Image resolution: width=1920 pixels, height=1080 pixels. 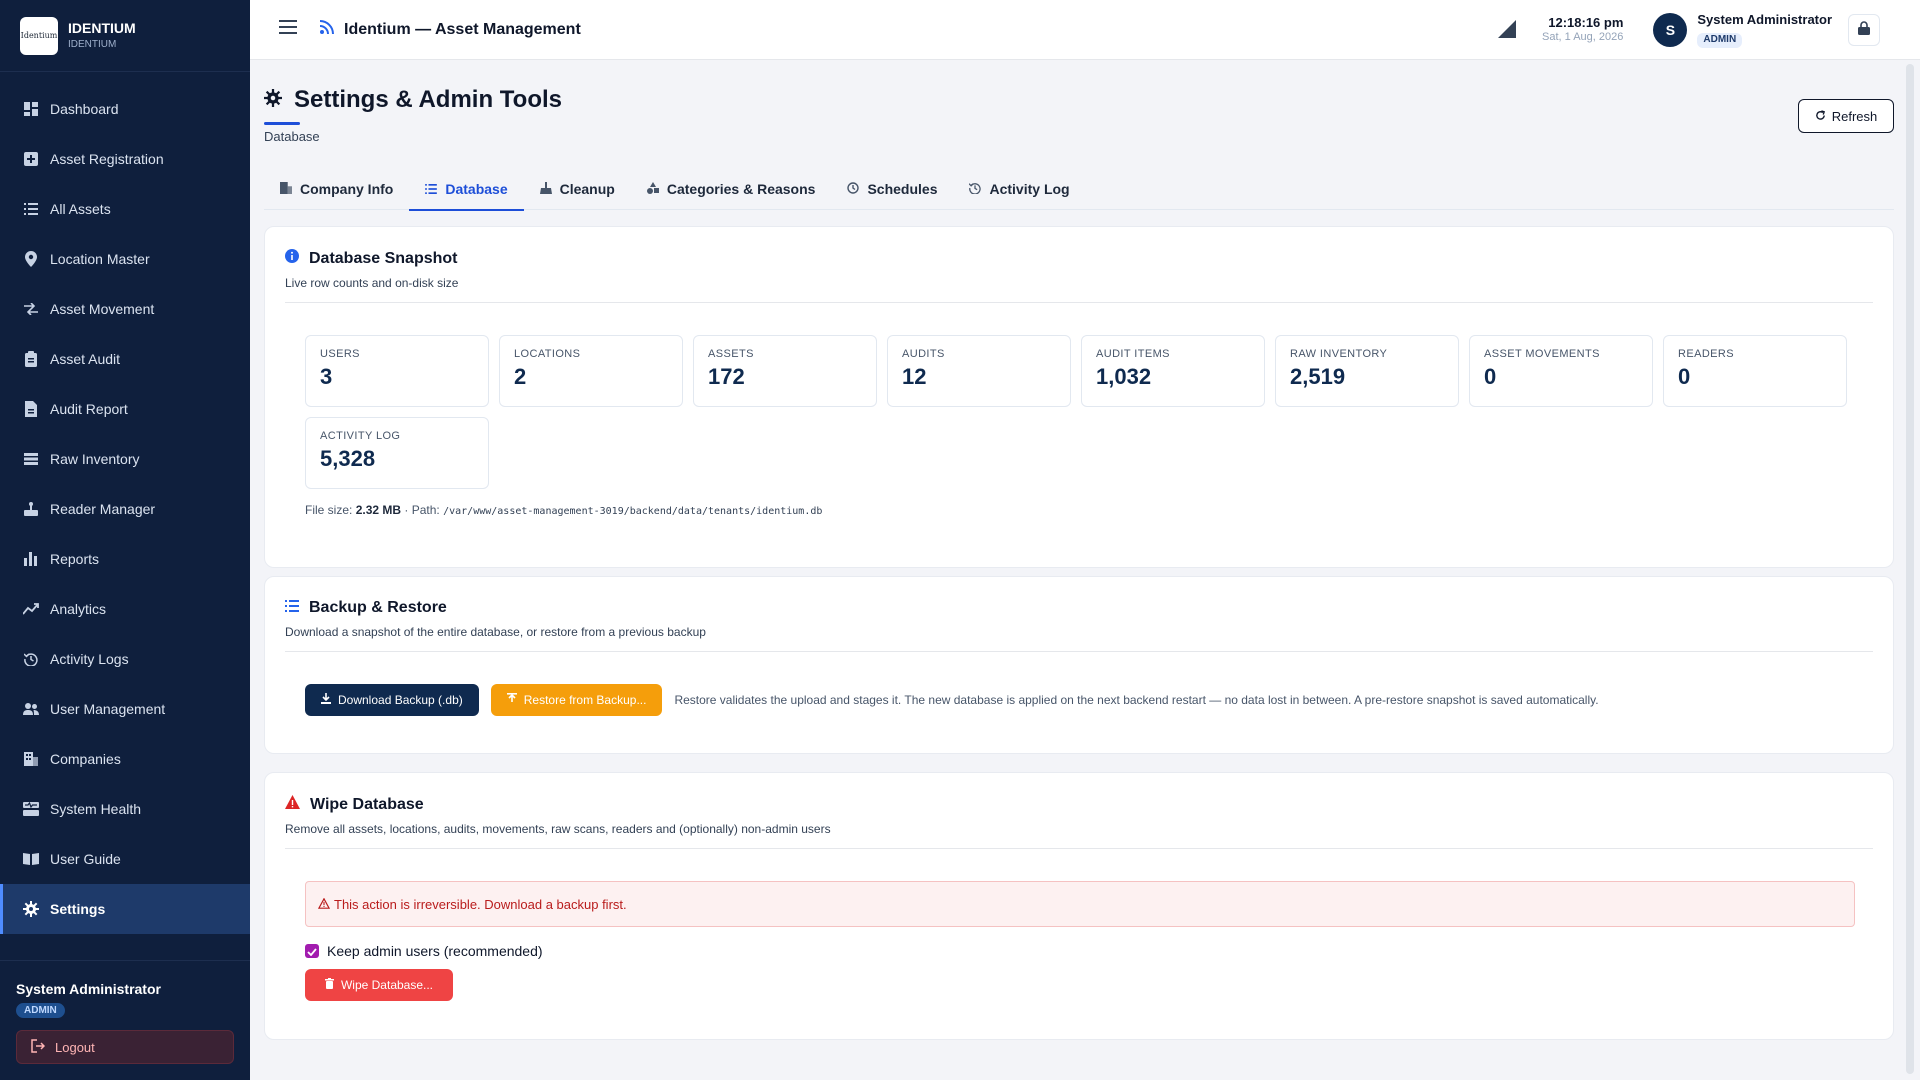 I want to click on sidebar-item-user-guide: User Guide, so click(x=125, y=859).